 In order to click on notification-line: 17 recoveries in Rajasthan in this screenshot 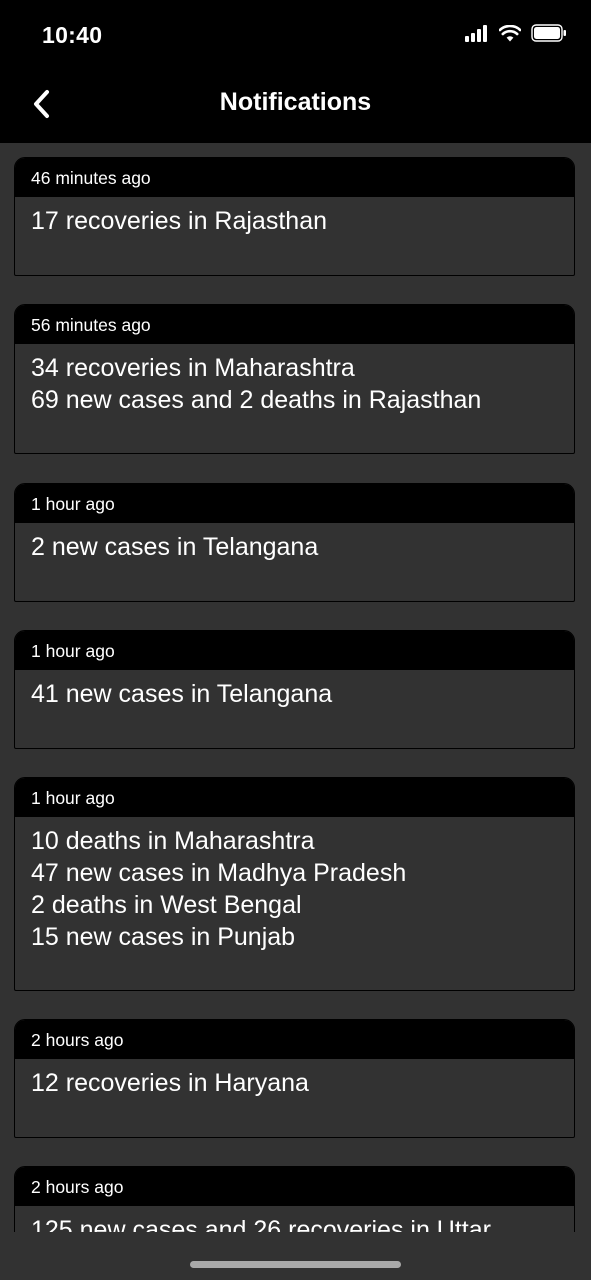, I will do `click(179, 221)`.